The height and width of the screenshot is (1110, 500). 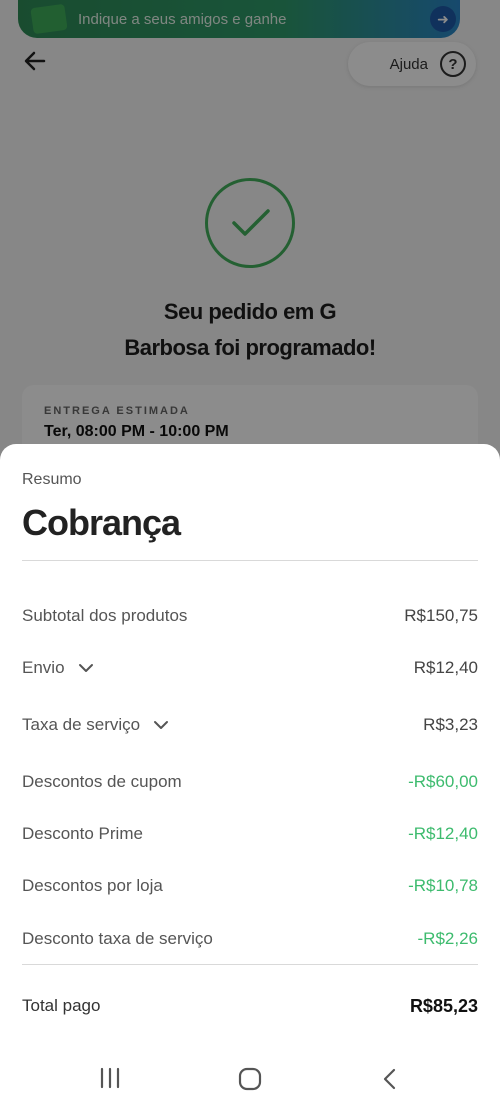 I want to click on sheet-subtitle: Resumo, so click(x=52, y=479).